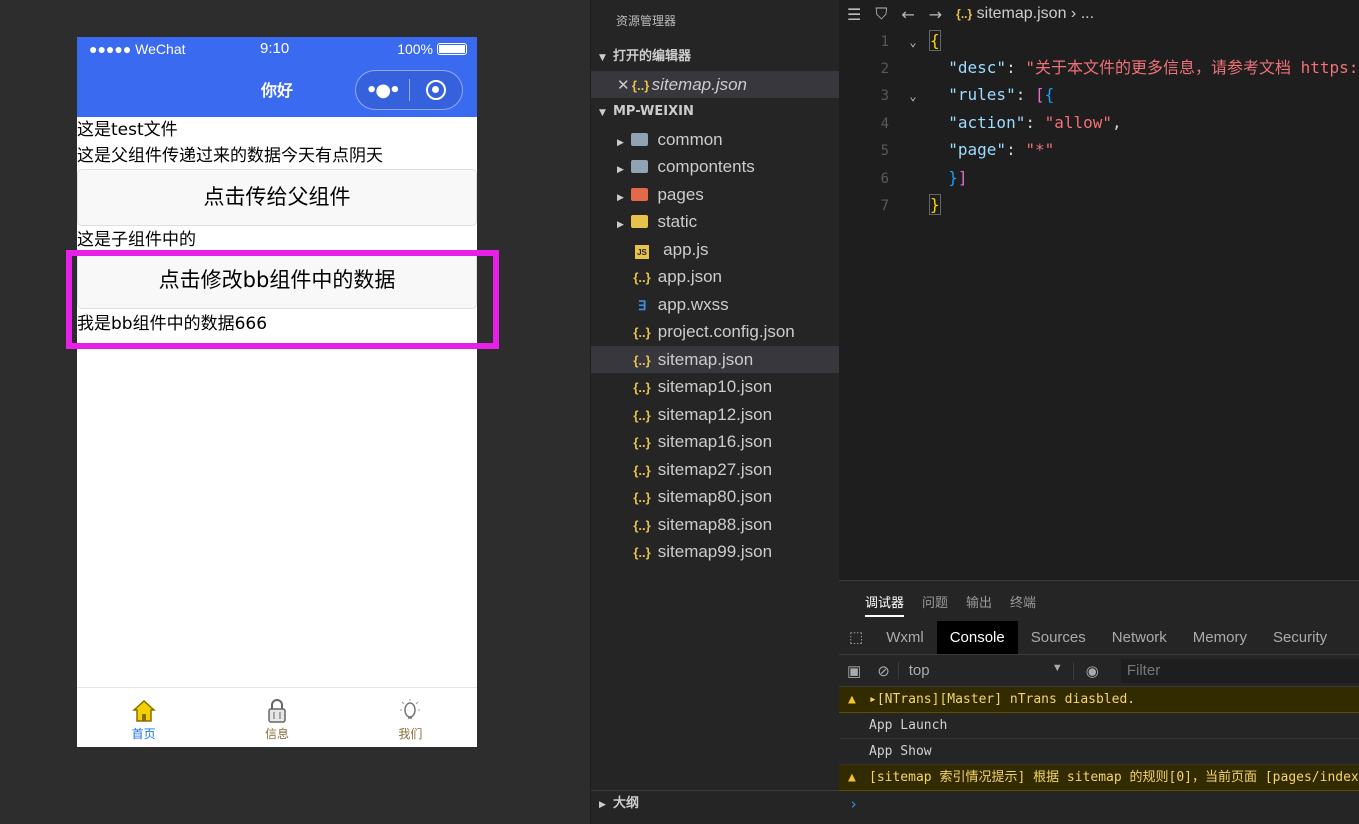 This screenshot has width=1359, height=824. I want to click on tree-folder-compontents: ▶ compontents, so click(715, 166).